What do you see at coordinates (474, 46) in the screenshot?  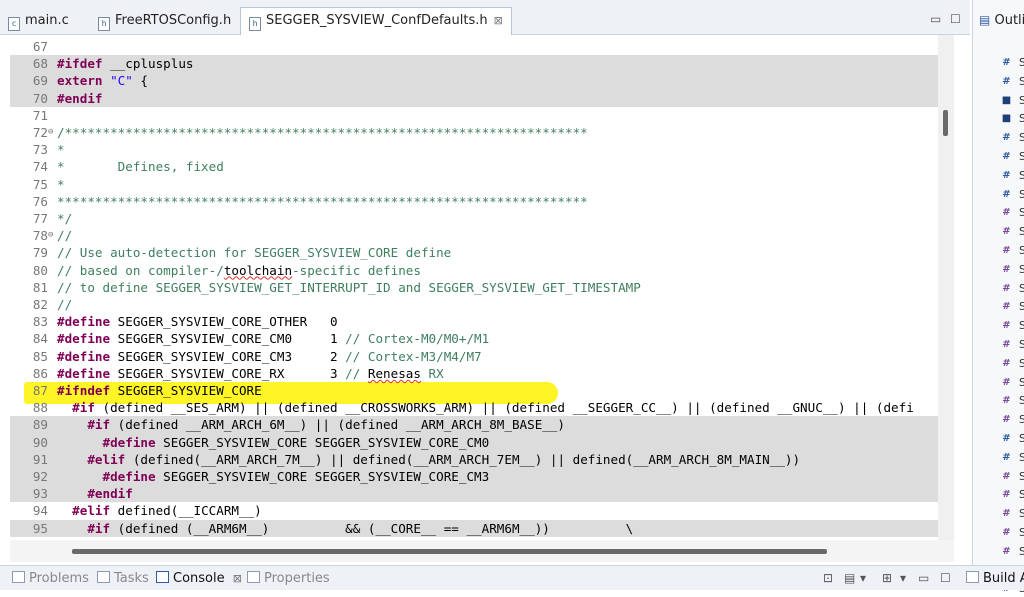 I see `code-line: 67` at bounding box center [474, 46].